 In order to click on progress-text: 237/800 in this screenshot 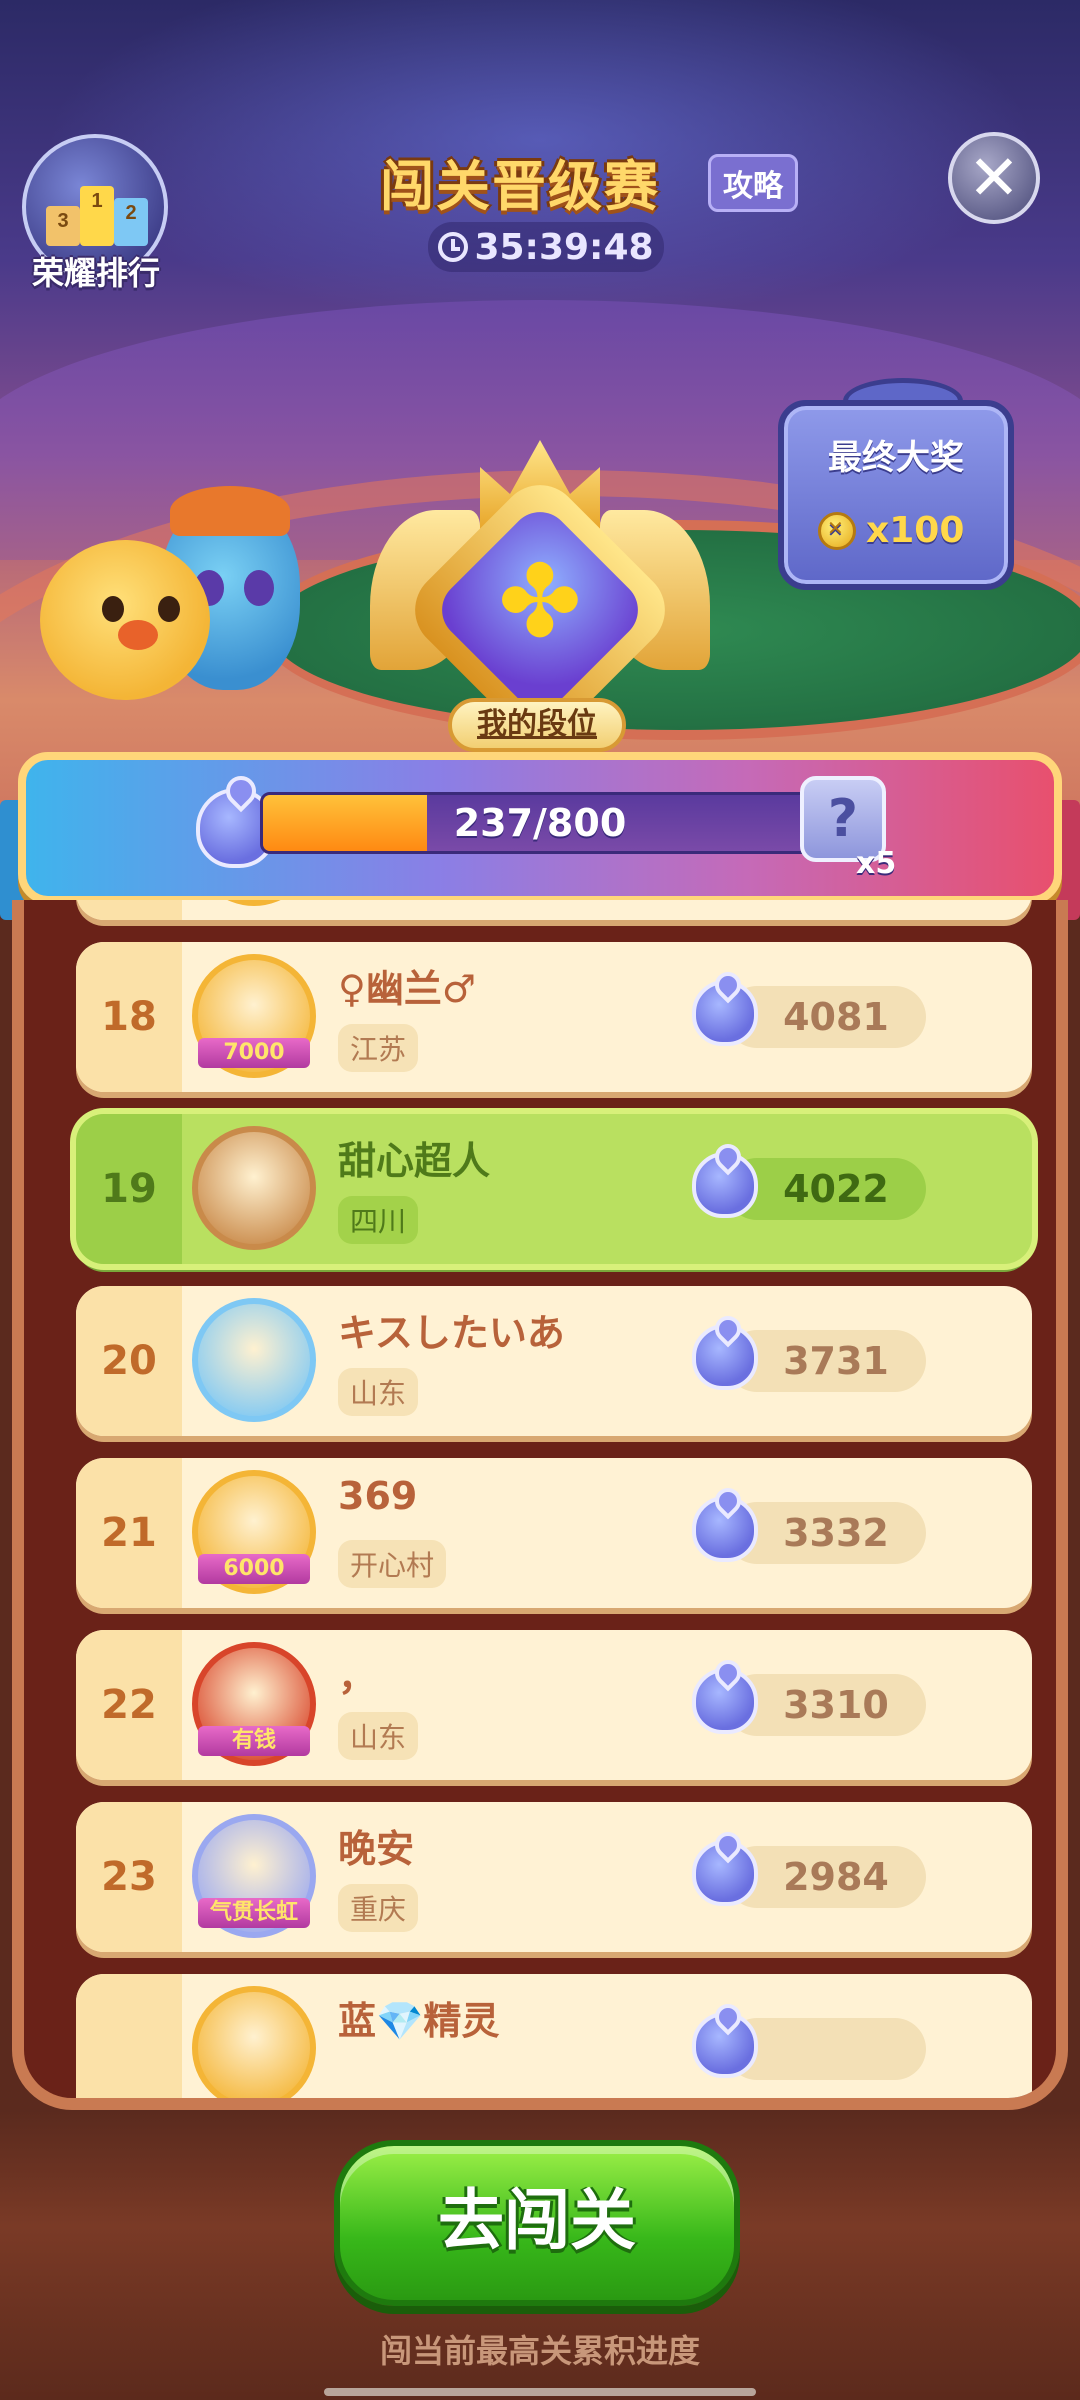, I will do `click(540, 823)`.